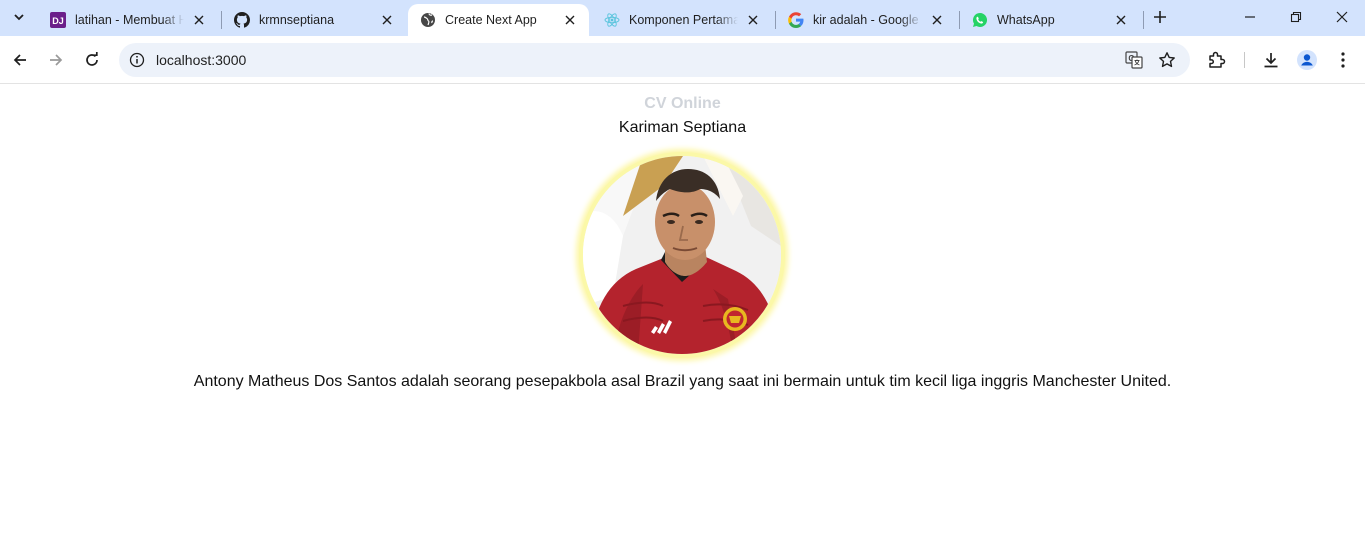 This screenshot has width=1365, height=559. Describe the element at coordinates (297, 20) in the screenshot. I see `tab-title: krmnseptiana` at that location.